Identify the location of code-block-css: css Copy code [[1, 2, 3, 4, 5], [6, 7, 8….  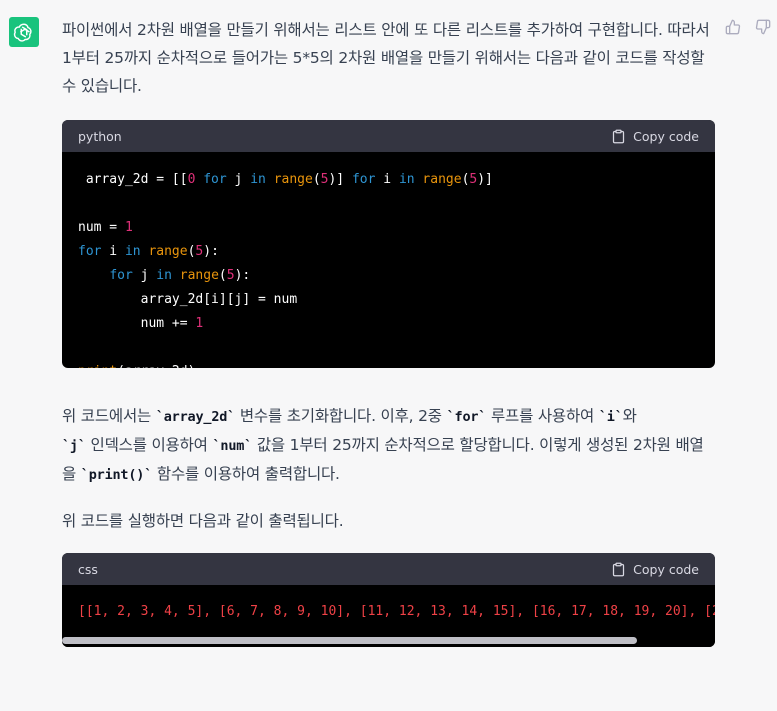
(388, 600).